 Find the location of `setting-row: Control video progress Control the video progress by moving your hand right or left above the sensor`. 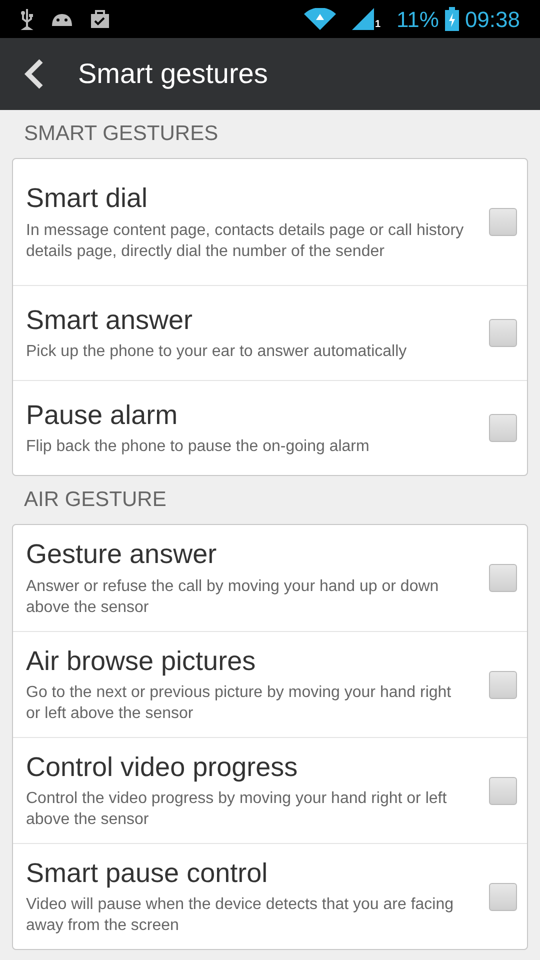

setting-row: Control video progress Control the video progress by moving your hand right or left above the sensor is located at coordinates (270, 790).